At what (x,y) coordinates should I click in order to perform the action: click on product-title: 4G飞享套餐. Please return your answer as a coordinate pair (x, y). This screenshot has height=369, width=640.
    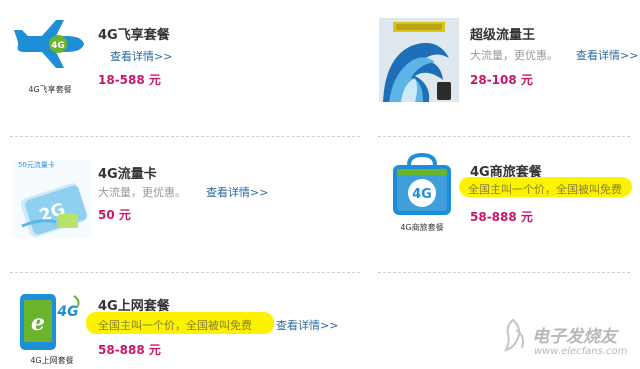
    Looking at the image, I should click on (134, 35).